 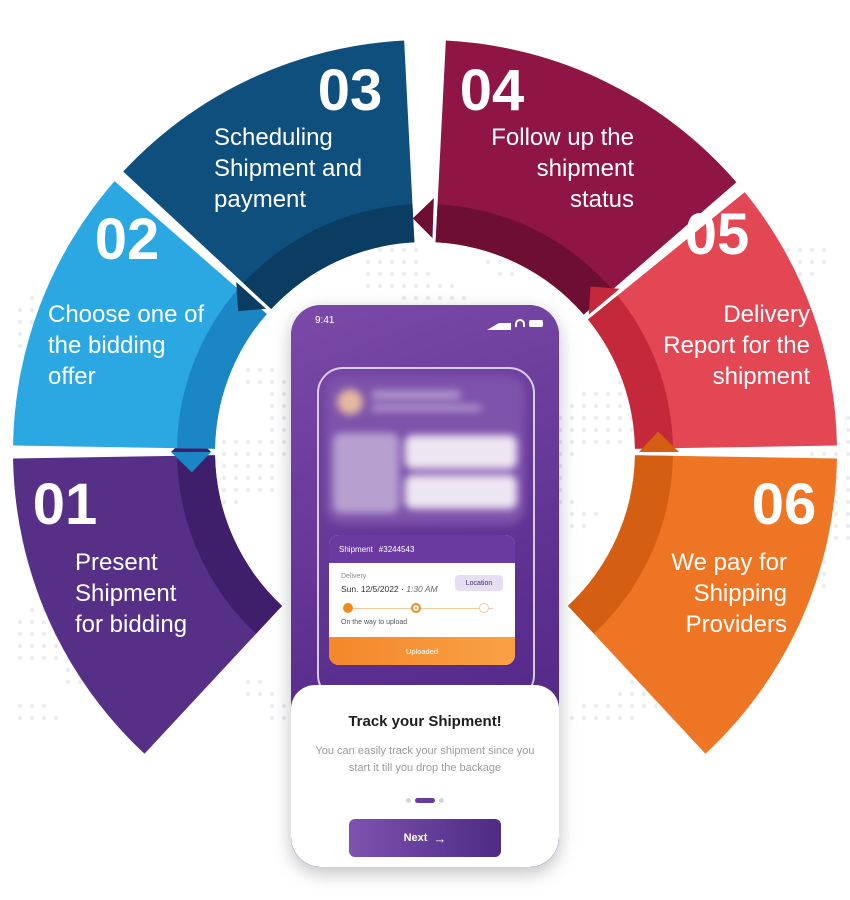 I want to click on tracking-step-current-icon, so click(x=416, y=608).